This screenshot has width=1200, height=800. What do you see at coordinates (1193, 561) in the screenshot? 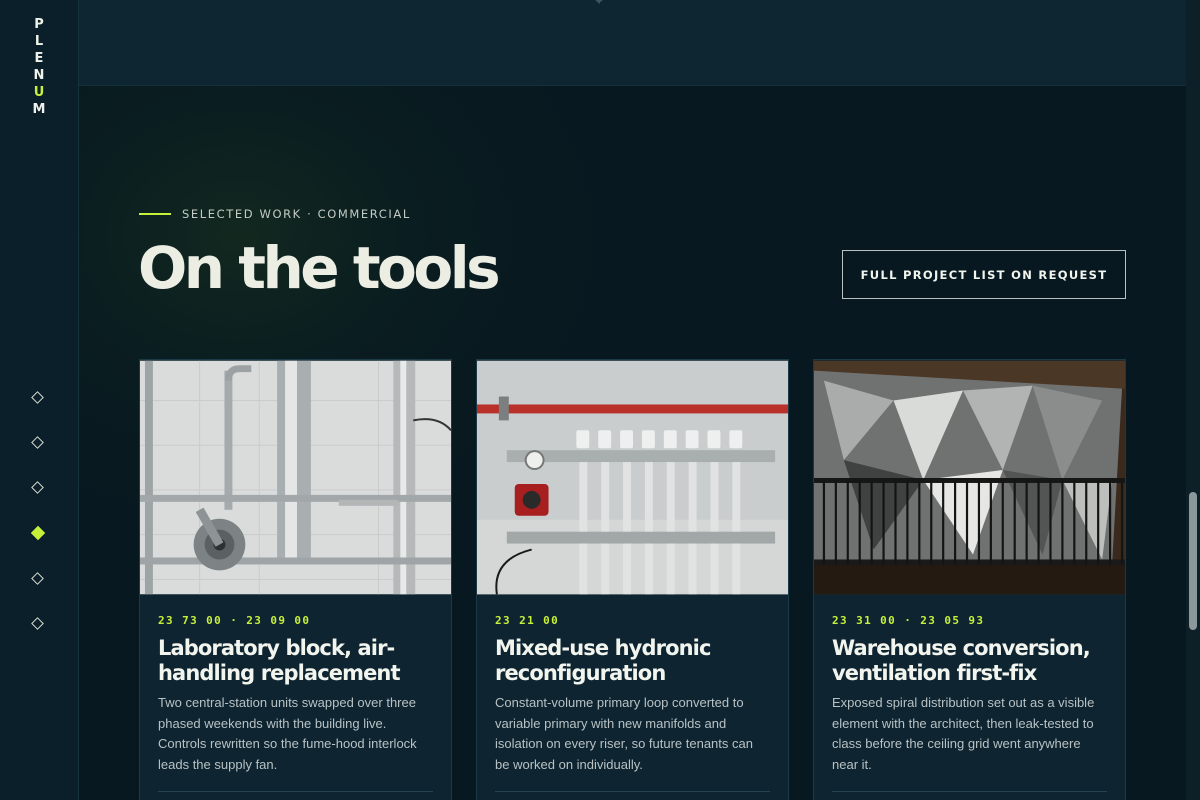
I see `scrollbar-thumb` at bounding box center [1193, 561].